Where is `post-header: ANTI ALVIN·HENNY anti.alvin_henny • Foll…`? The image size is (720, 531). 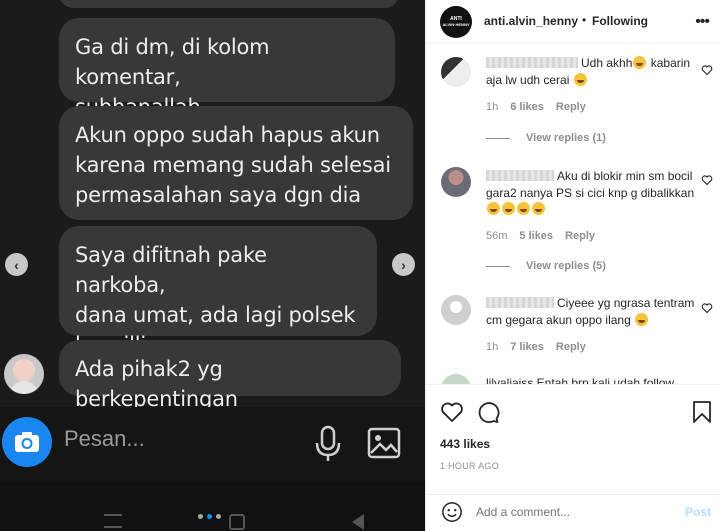
post-header: ANTI ALVIN·HENNY anti.alvin_henny • Foll… is located at coordinates (573, 22).